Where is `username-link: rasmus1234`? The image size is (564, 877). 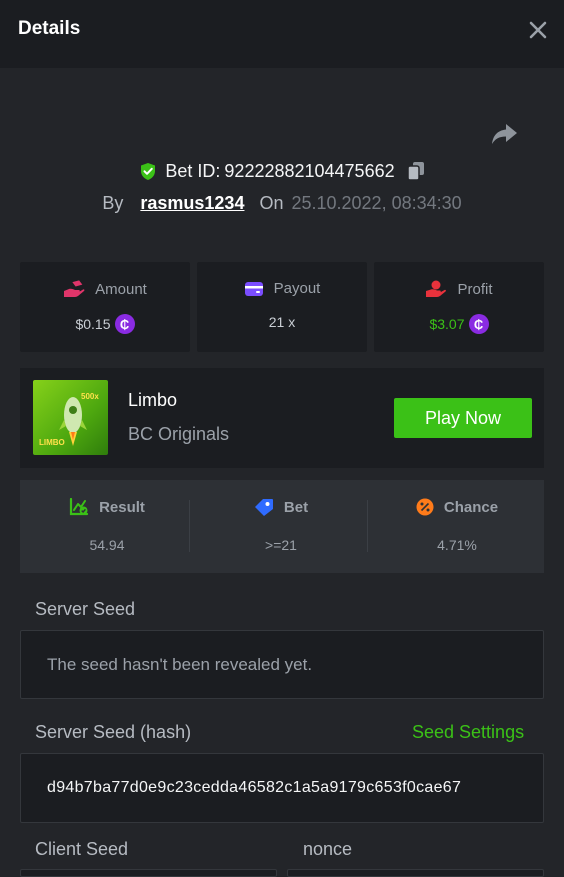
username-link: rasmus1234 is located at coordinates (192, 203).